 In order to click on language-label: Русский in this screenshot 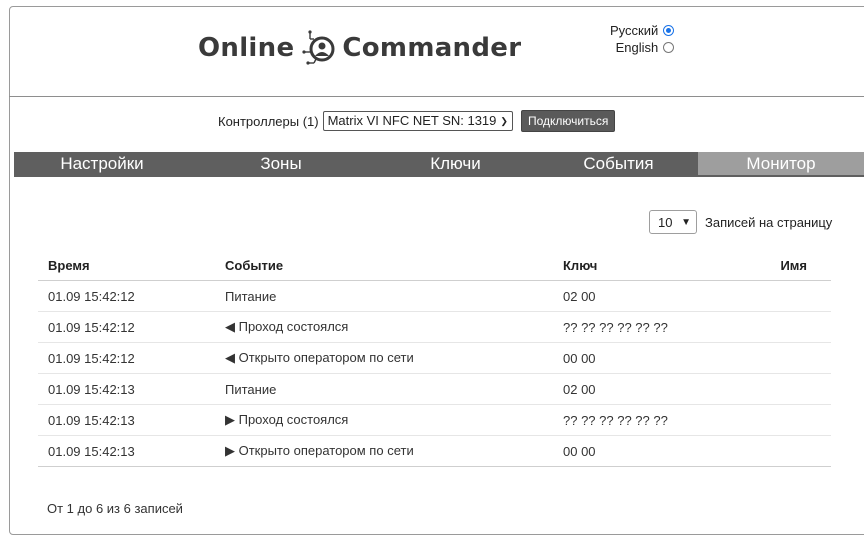, I will do `click(634, 30)`.